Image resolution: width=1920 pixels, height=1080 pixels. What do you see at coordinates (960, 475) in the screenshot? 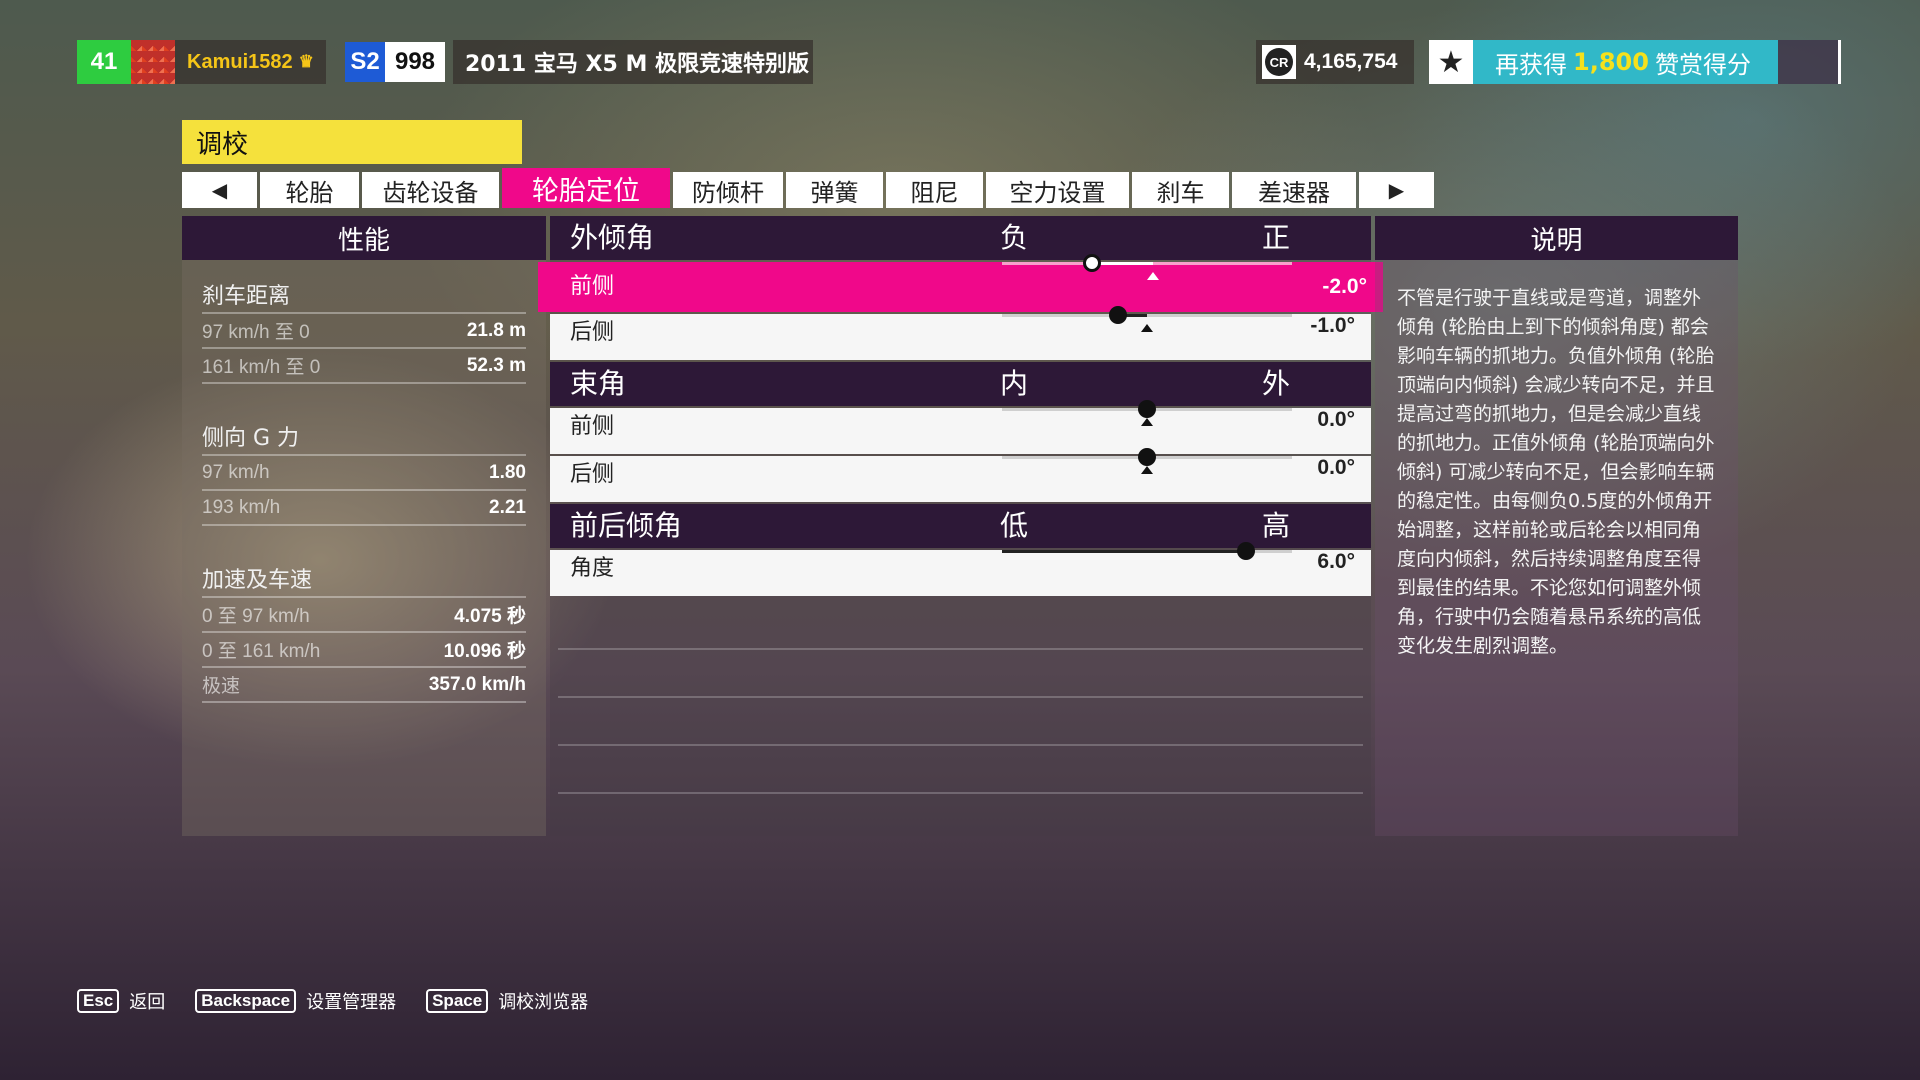
I see `toe-rear-slider: 后侧 0.0°` at bounding box center [960, 475].